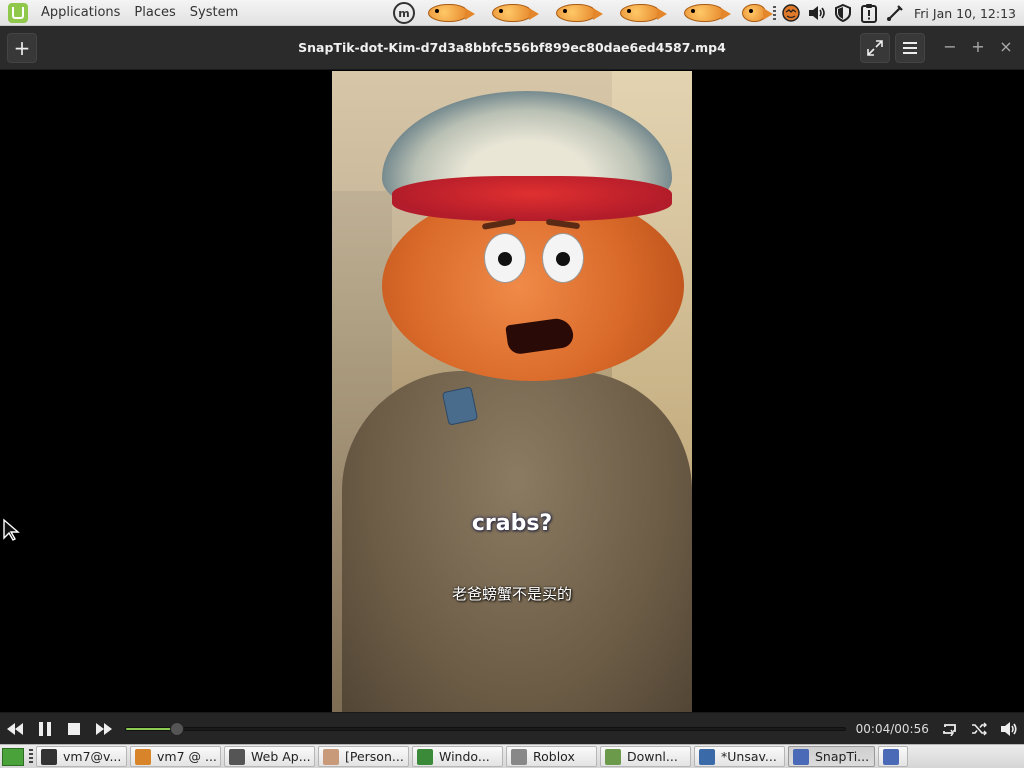 Image resolution: width=1024 pixels, height=768 pixels. I want to click on rewind-button, so click(15, 729).